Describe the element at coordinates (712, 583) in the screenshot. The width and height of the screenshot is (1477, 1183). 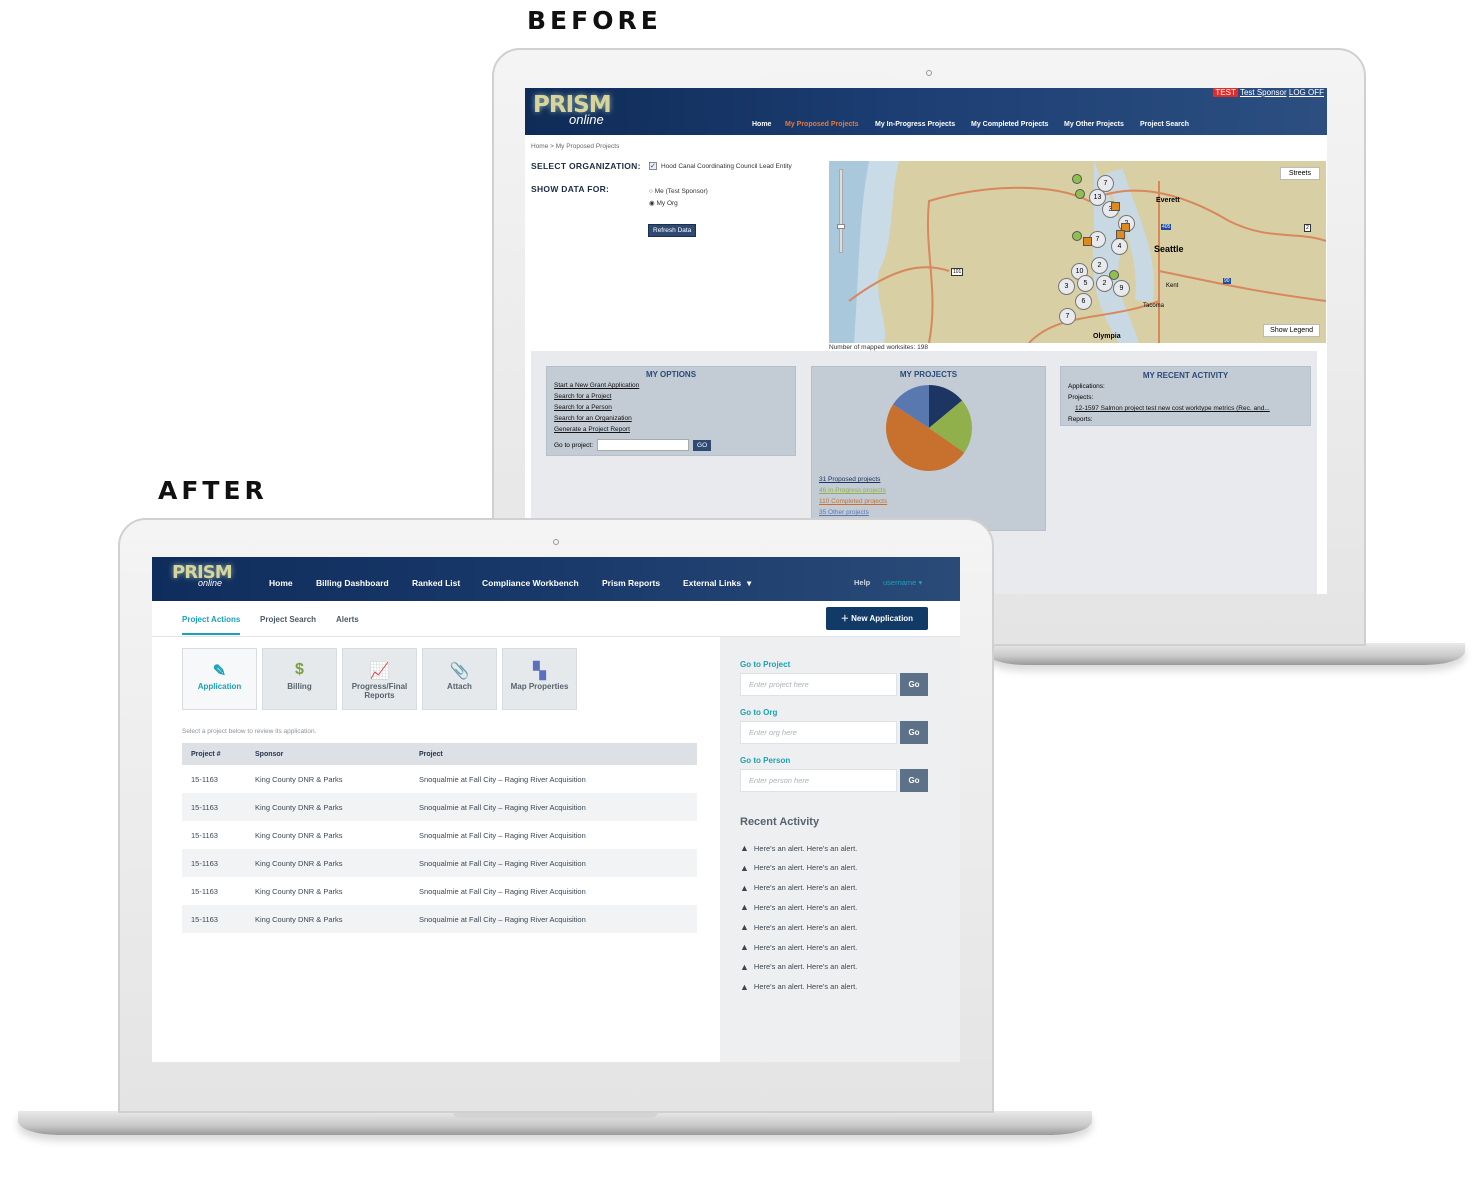
I see `nav-item: External Links` at that location.